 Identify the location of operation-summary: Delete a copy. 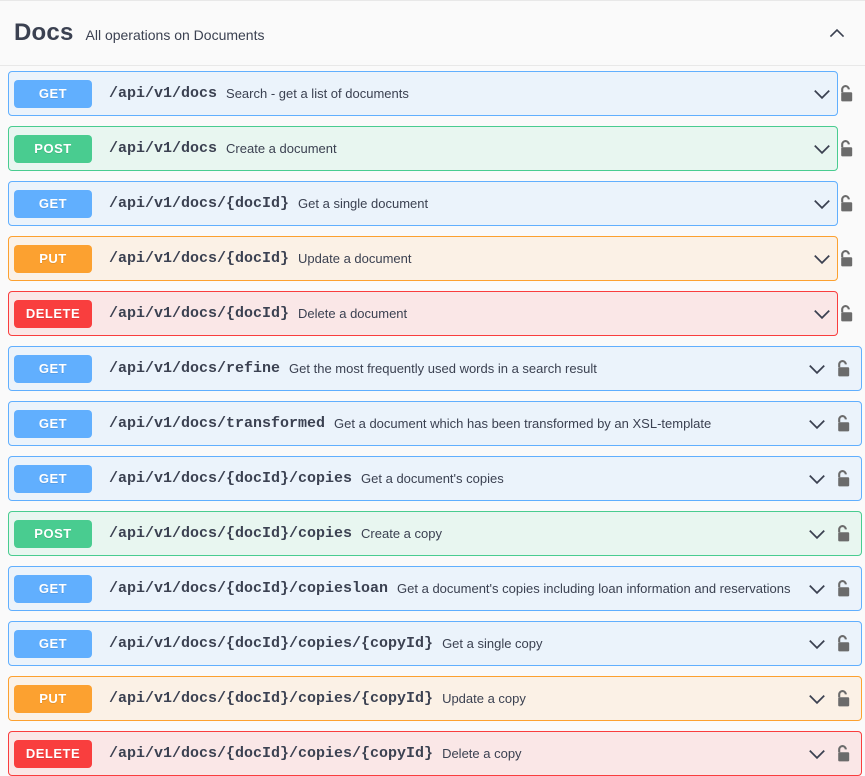
(482, 753).